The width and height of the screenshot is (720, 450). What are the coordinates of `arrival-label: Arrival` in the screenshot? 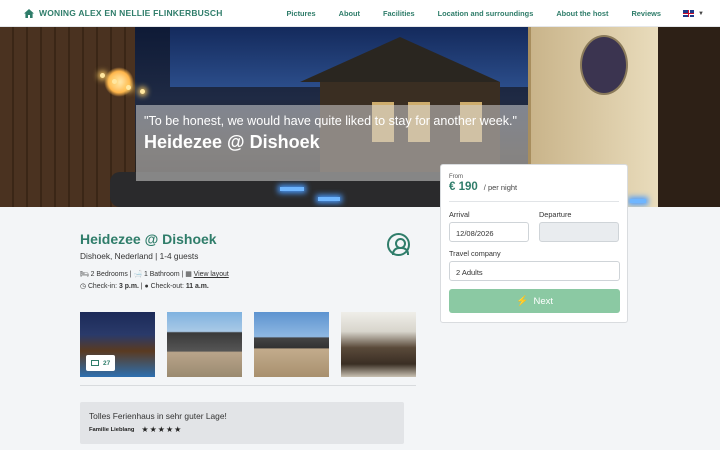 It's located at (459, 214).